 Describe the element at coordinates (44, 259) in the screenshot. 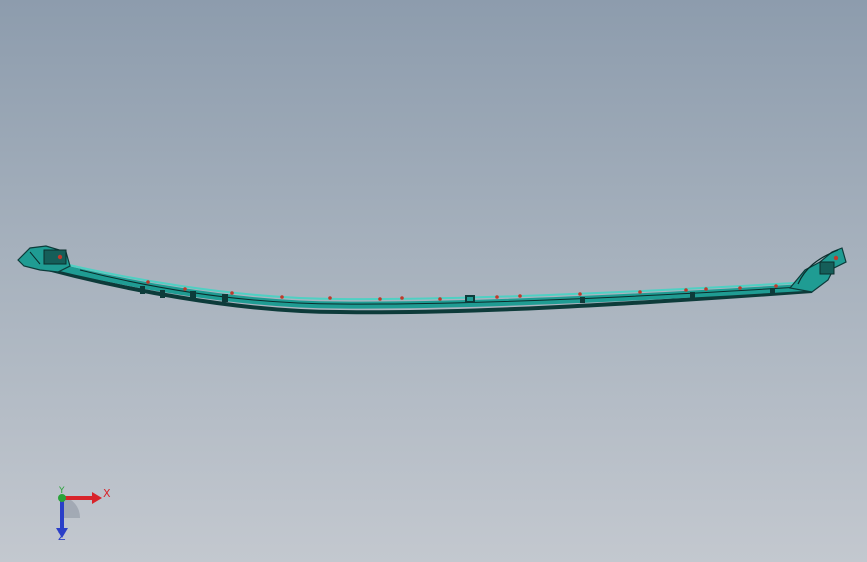

I see `left-end-bracket` at that location.